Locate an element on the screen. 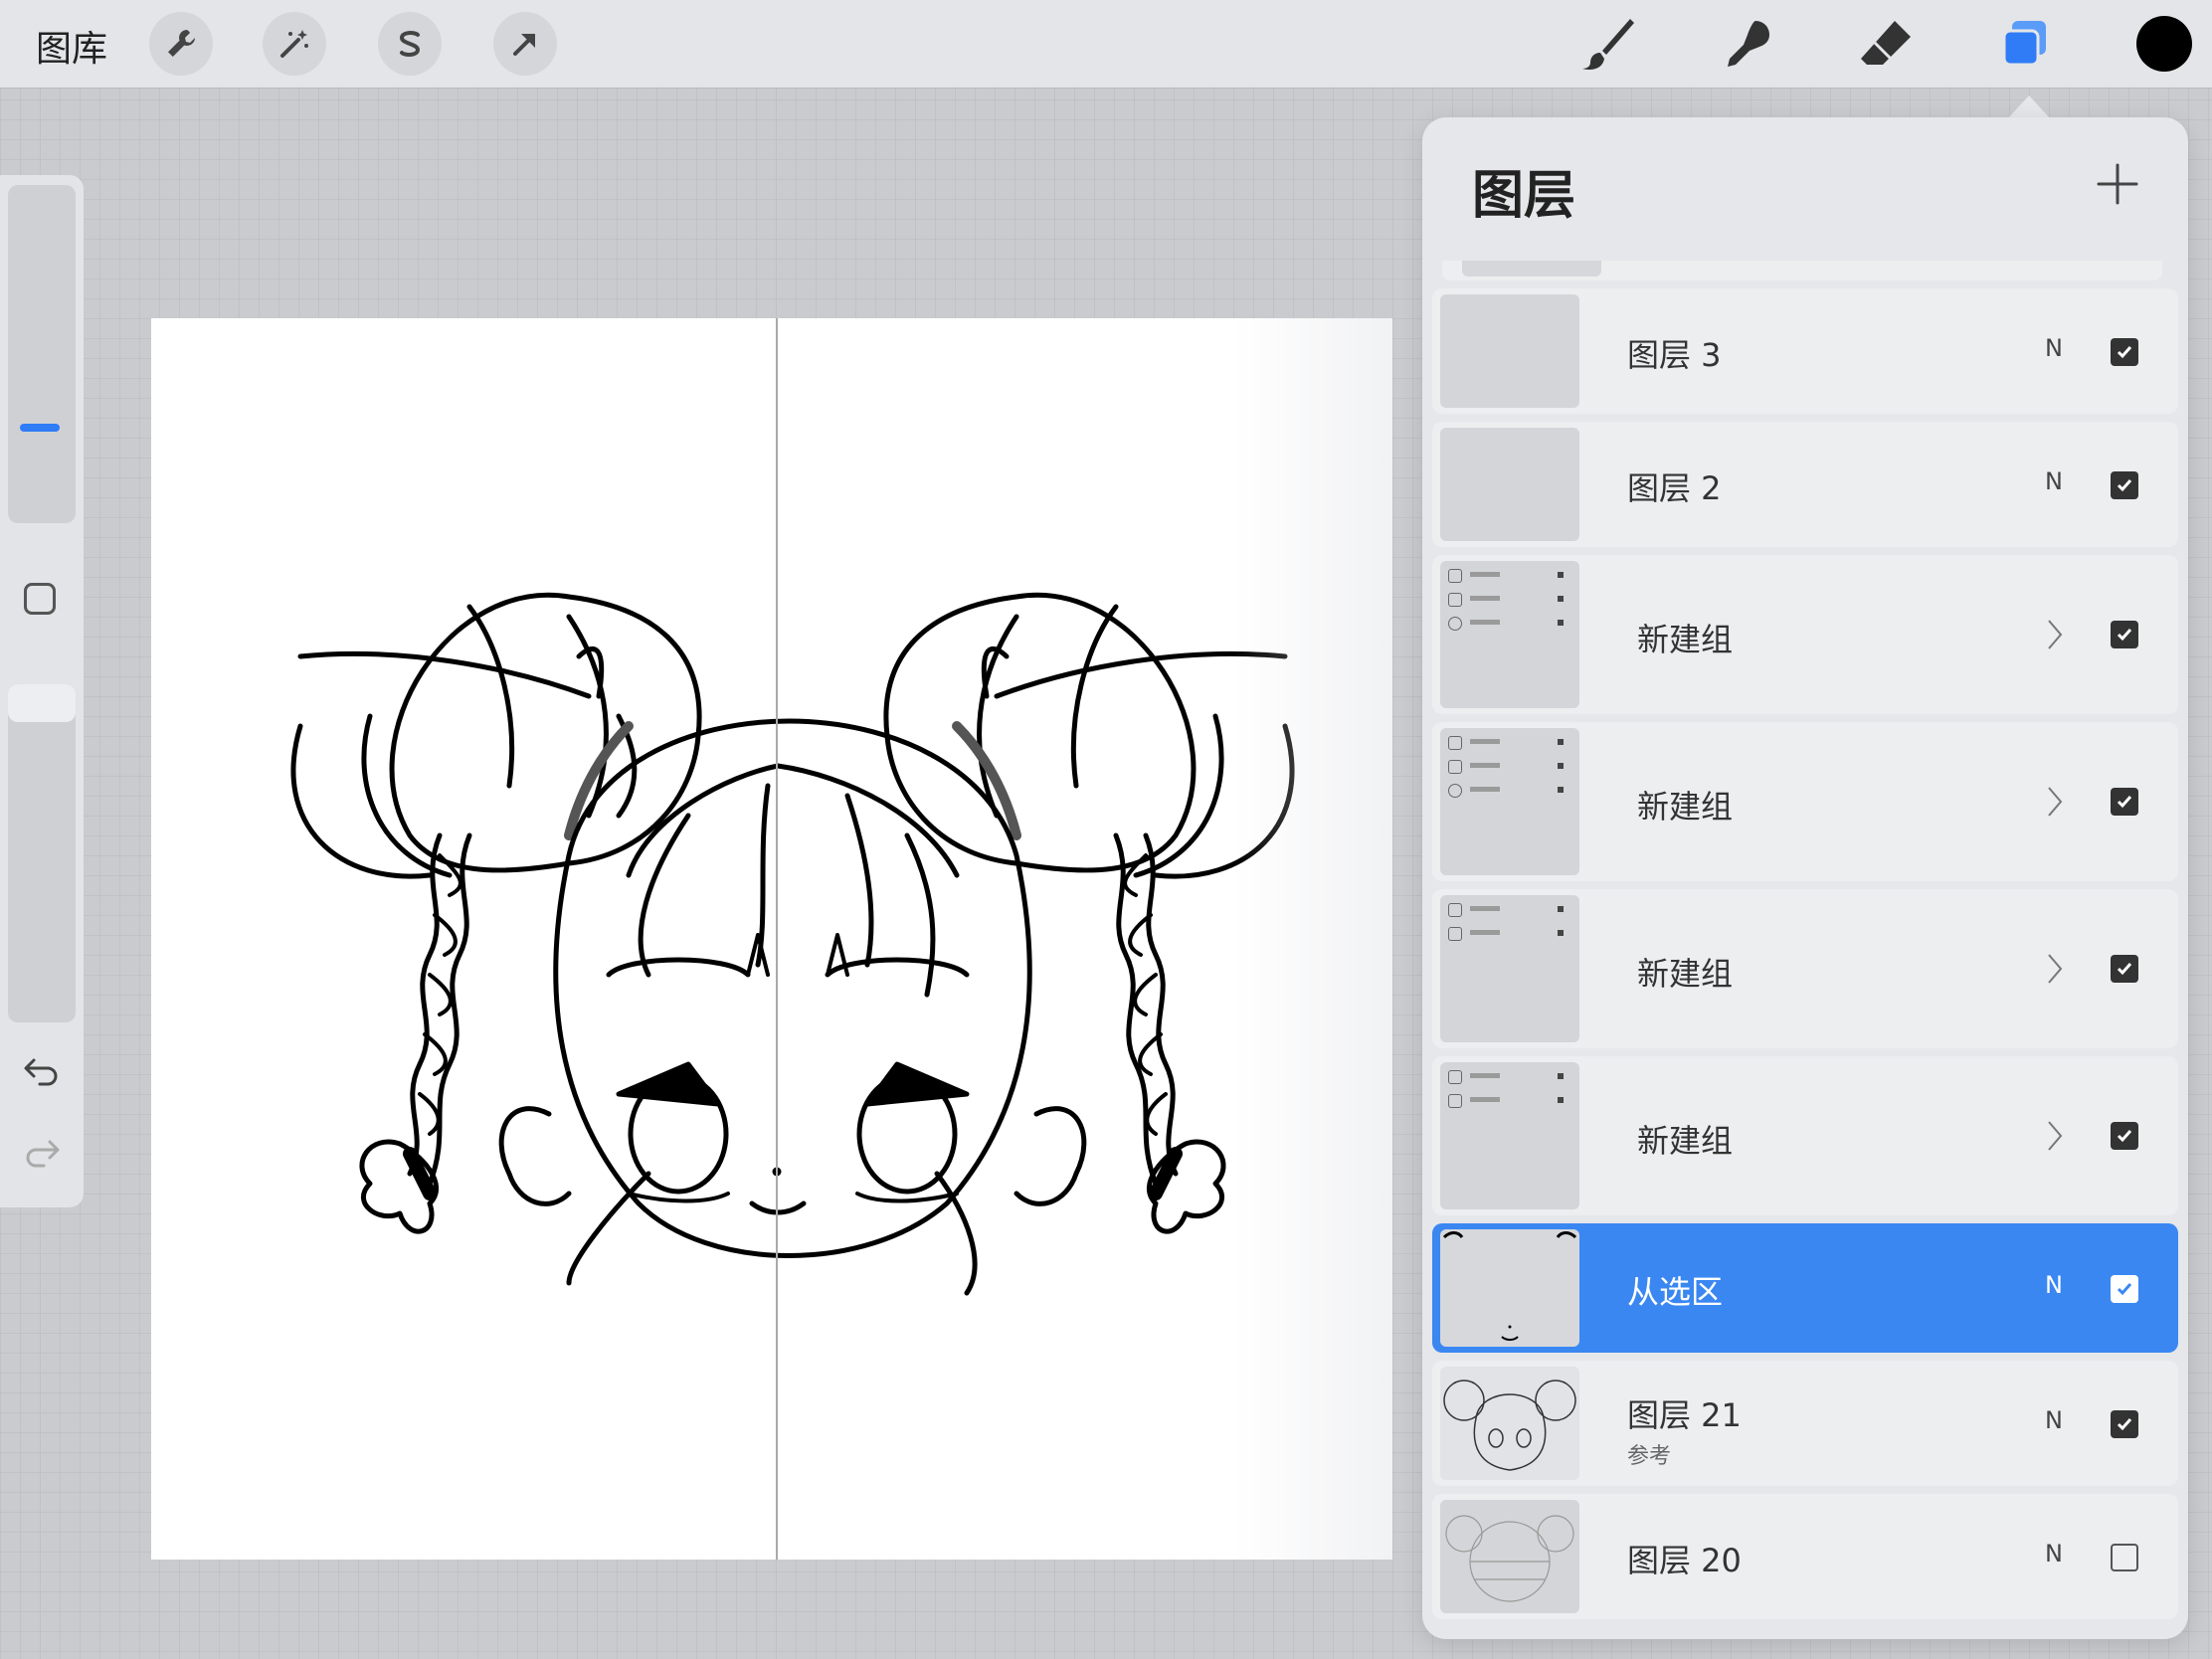 Image resolution: width=2212 pixels, height=1659 pixels. adjustments-button is located at coordinates (294, 44).